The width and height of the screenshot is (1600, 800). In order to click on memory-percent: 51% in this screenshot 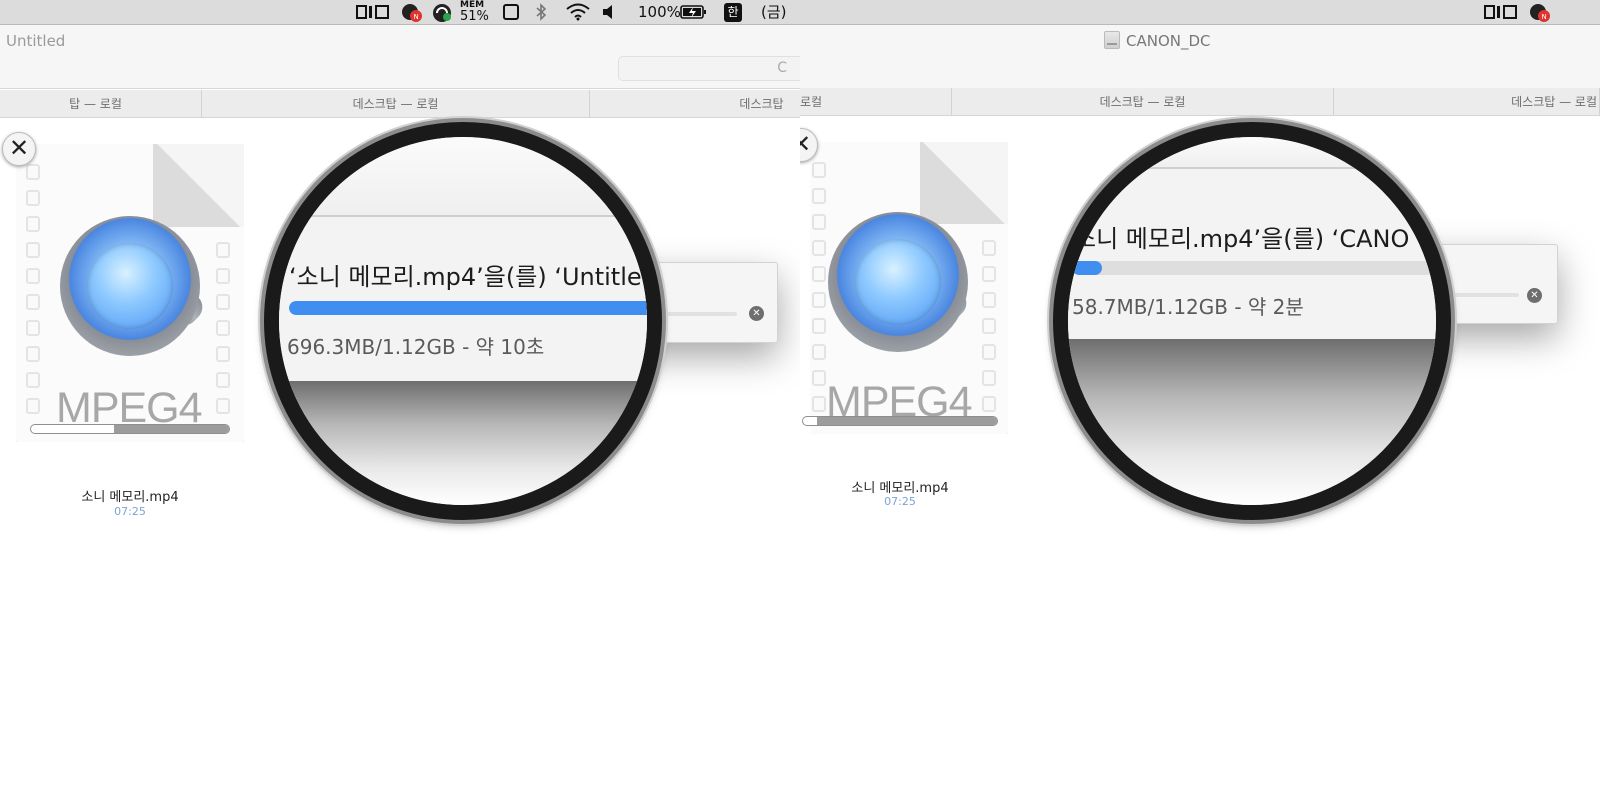, I will do `click(474, 16)`.